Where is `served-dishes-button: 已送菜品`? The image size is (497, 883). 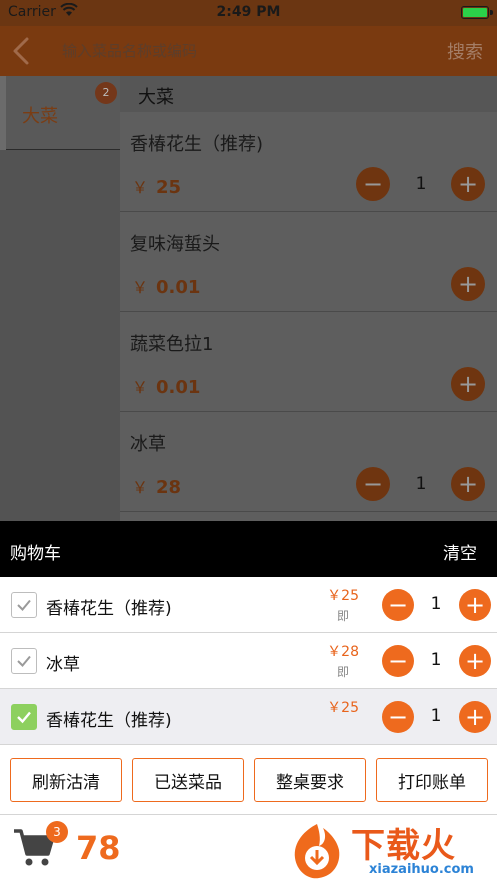
served-dishes-button: 已送菜品 is located at coordinates (188, 780).